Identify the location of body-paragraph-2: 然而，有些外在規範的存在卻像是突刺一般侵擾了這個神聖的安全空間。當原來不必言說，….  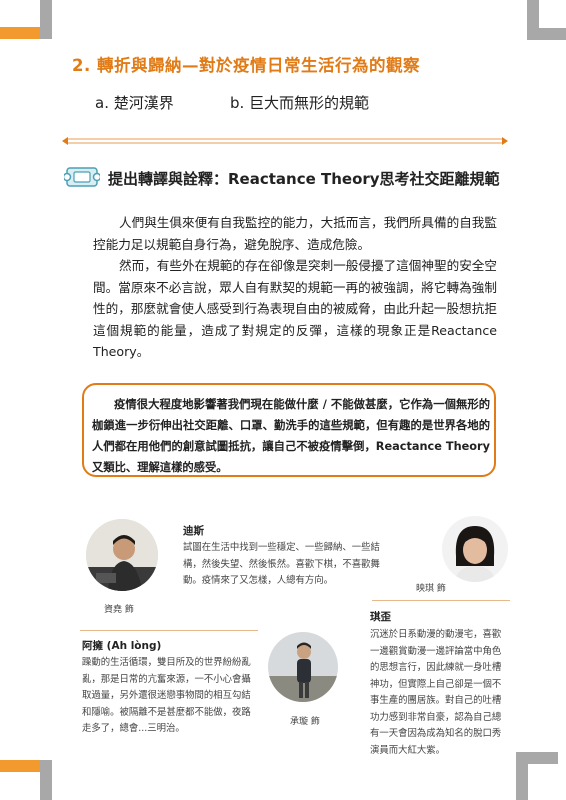
(295, 308).